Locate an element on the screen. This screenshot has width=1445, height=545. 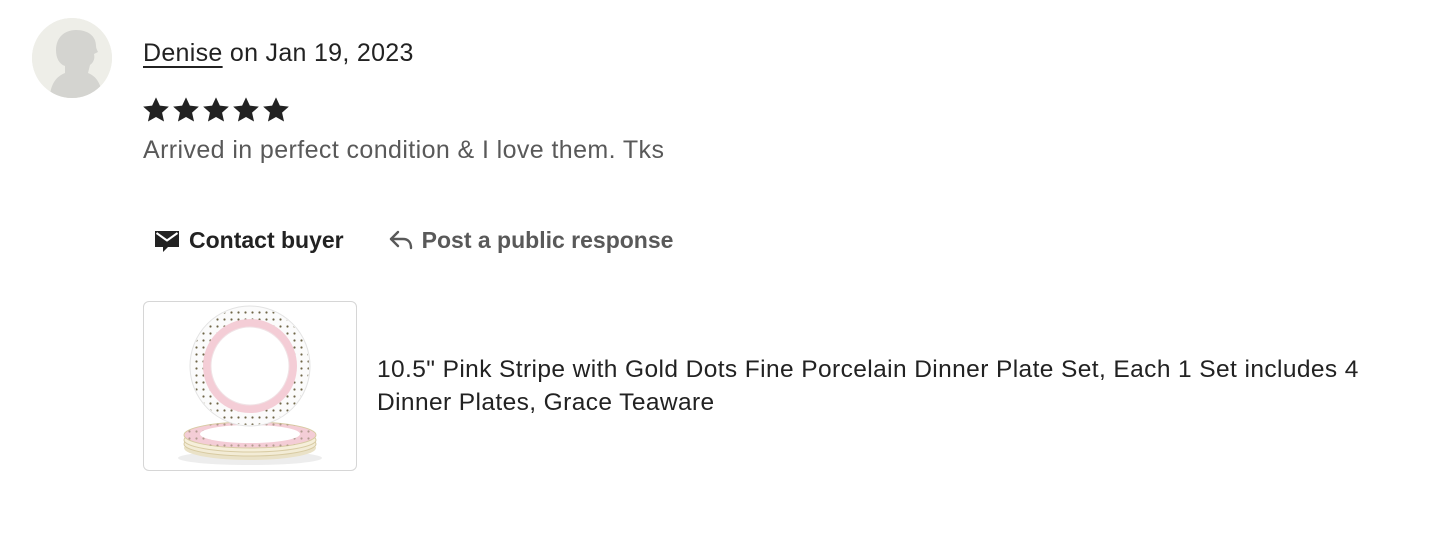
envelope-icon is located at coordinates (167, 240).